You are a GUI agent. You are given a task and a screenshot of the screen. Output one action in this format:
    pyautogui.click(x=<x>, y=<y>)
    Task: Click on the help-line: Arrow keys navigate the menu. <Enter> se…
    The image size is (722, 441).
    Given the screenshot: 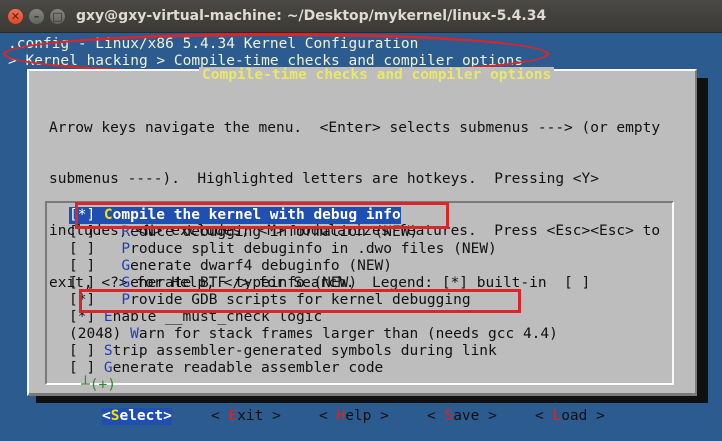 What is the action you would take?
    pyautogui.click(x=355, y=127)
    